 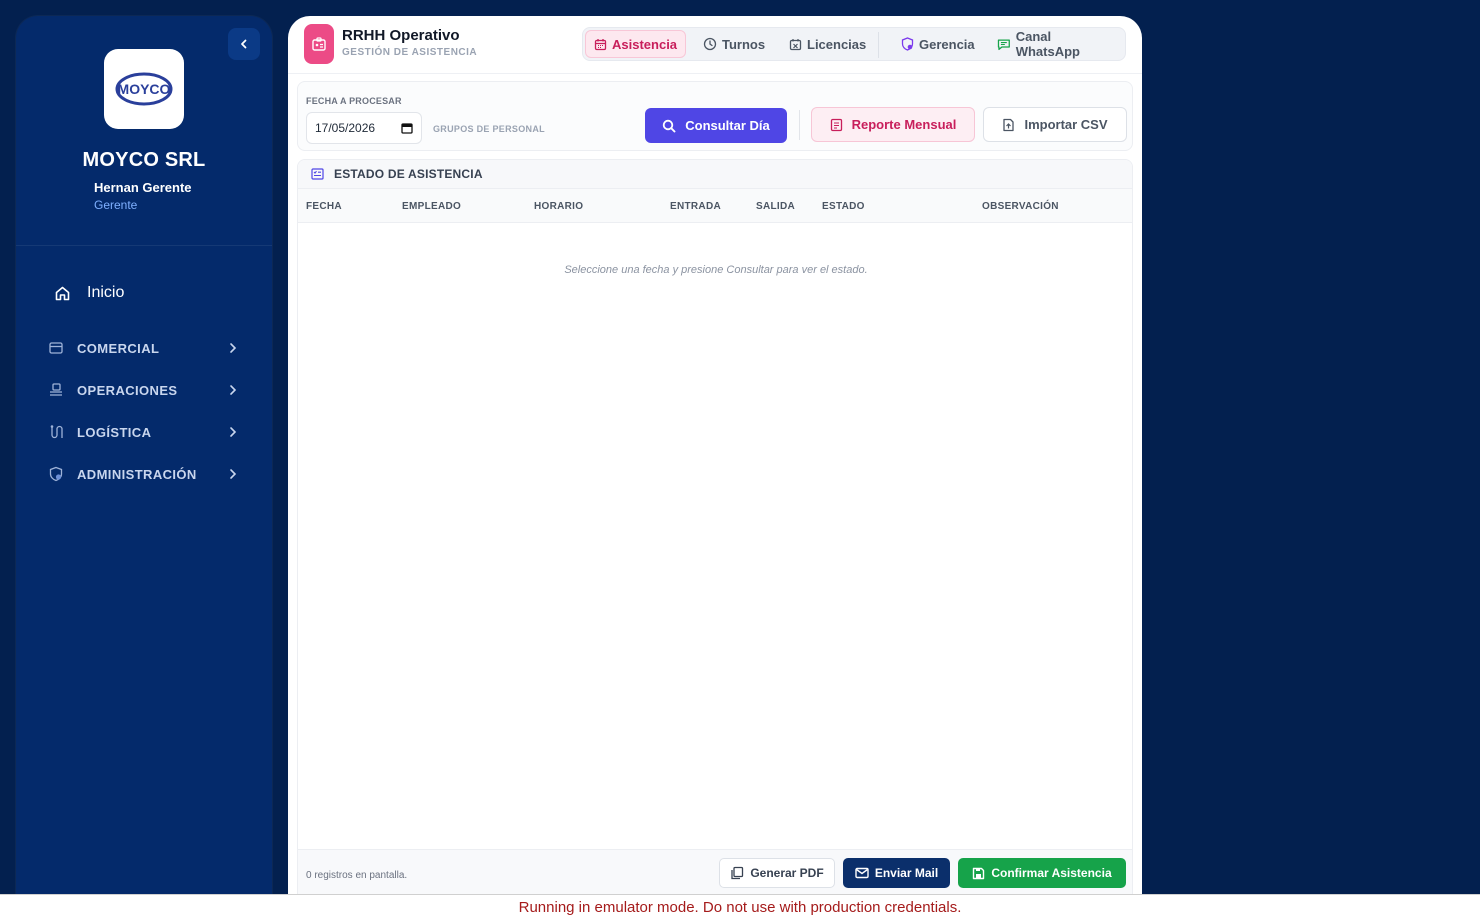 What do you see at coordinates (1009, 124) in the screenshot?
I see `file-upload-icon` at bounding box center [1009, 124].